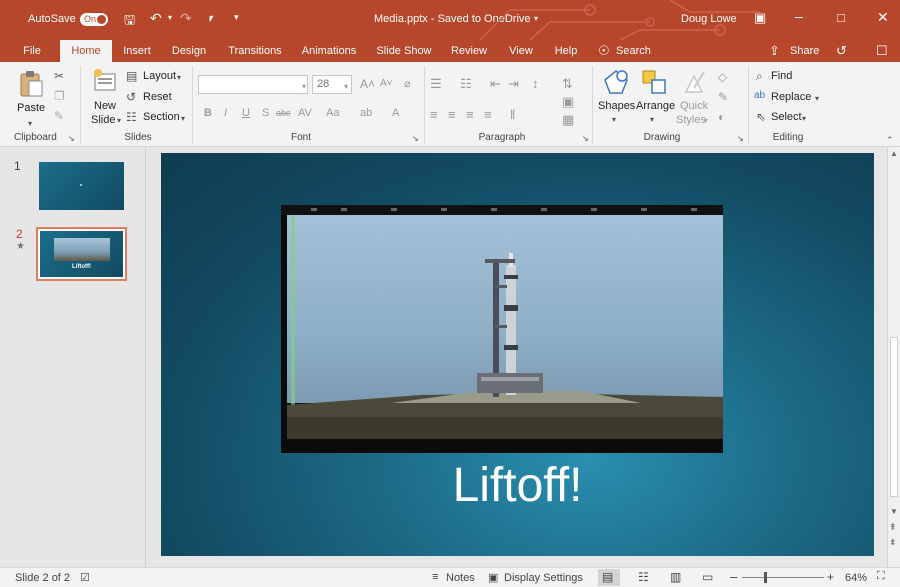 The image size is (900, 587). What do you see at coordinates (246, 113) in the screenshot?
I see `underline-icon: U` at bounding box center [246, 113].